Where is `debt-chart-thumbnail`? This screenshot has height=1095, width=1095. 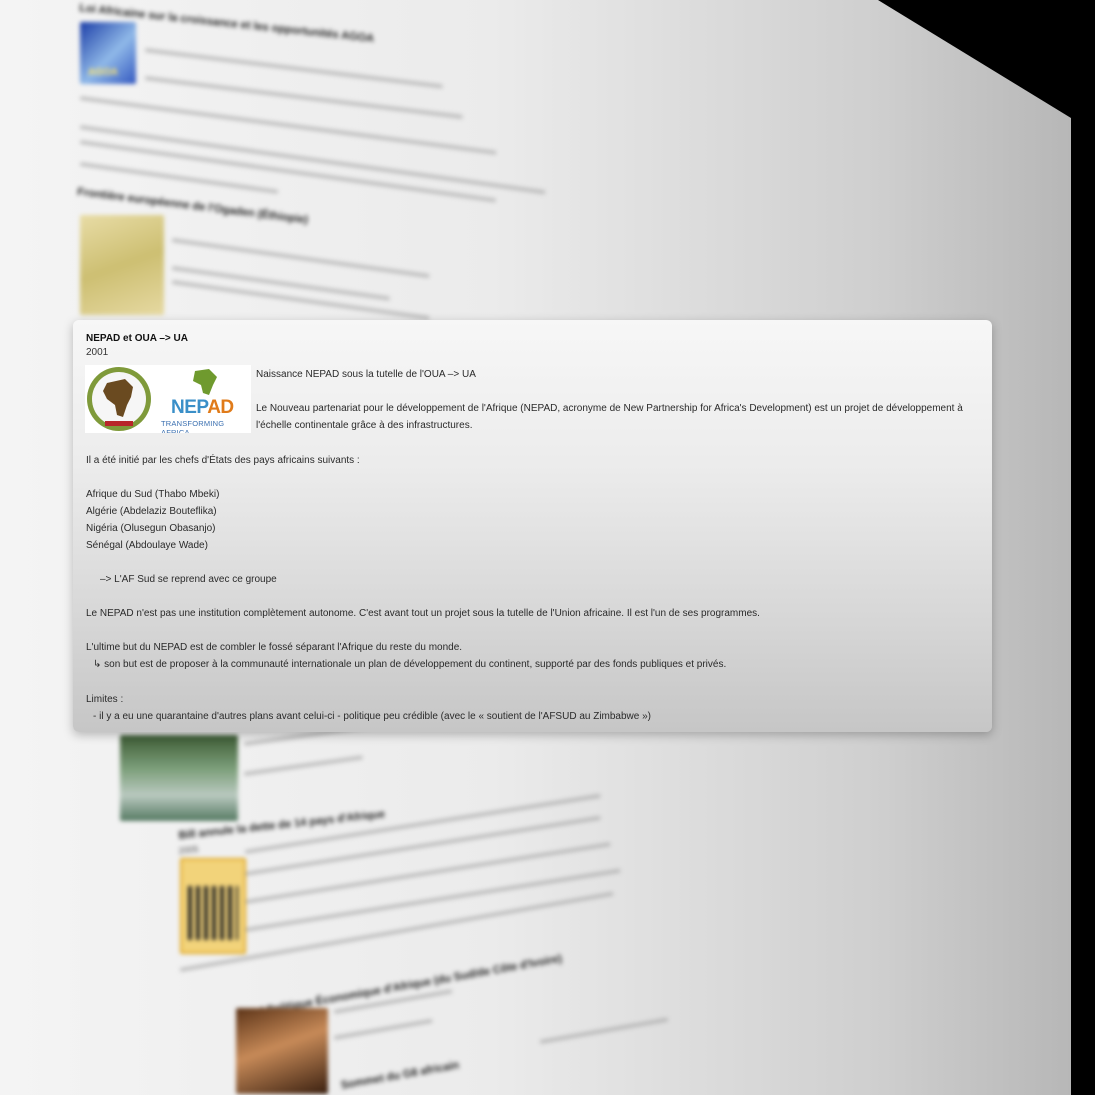
debt-chart-thumbnail is located at coordinates (213, 906).